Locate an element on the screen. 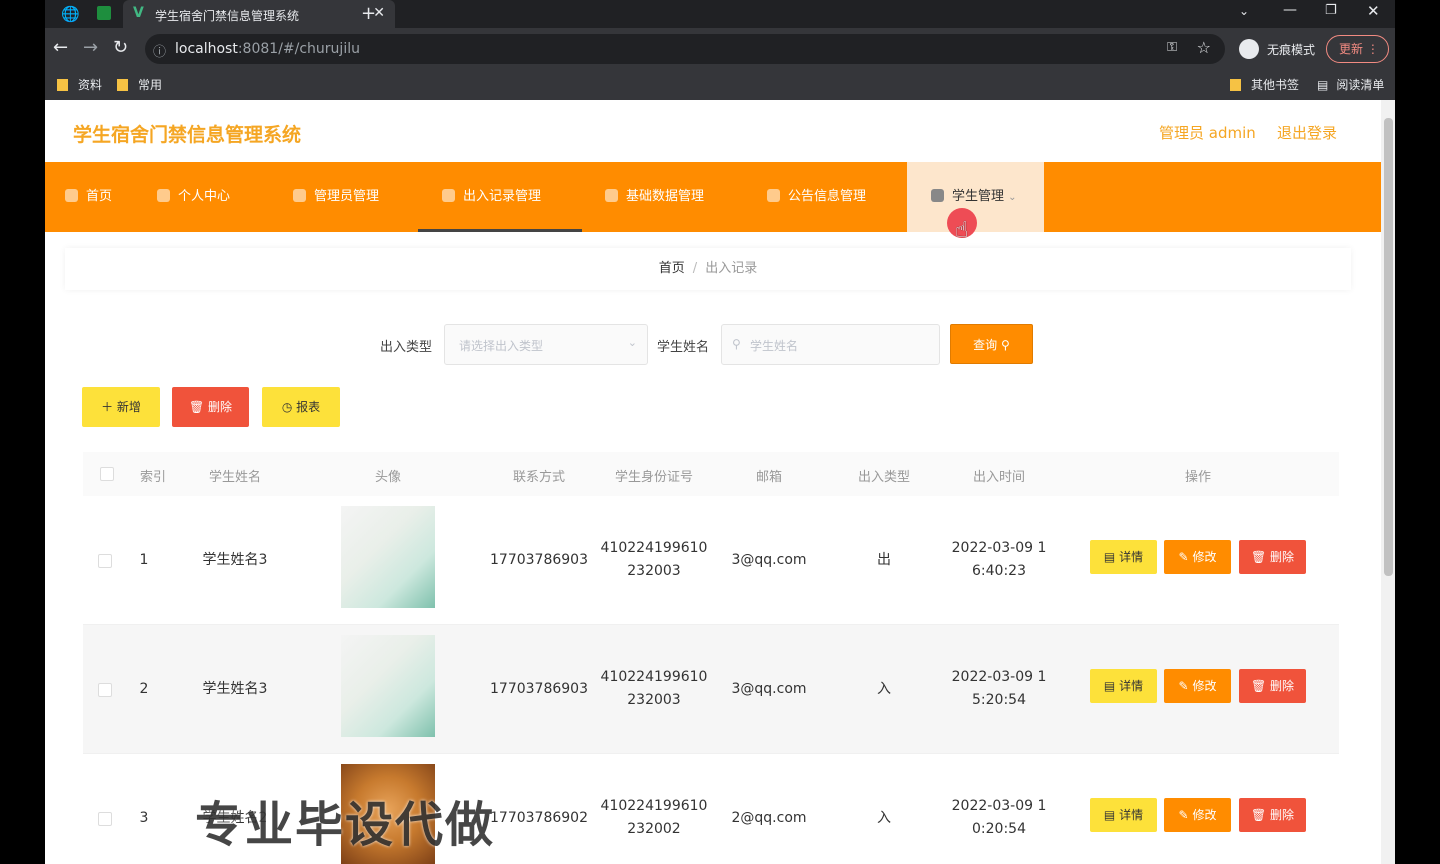  select-all-checkbox is located at coordinates (107, 474).